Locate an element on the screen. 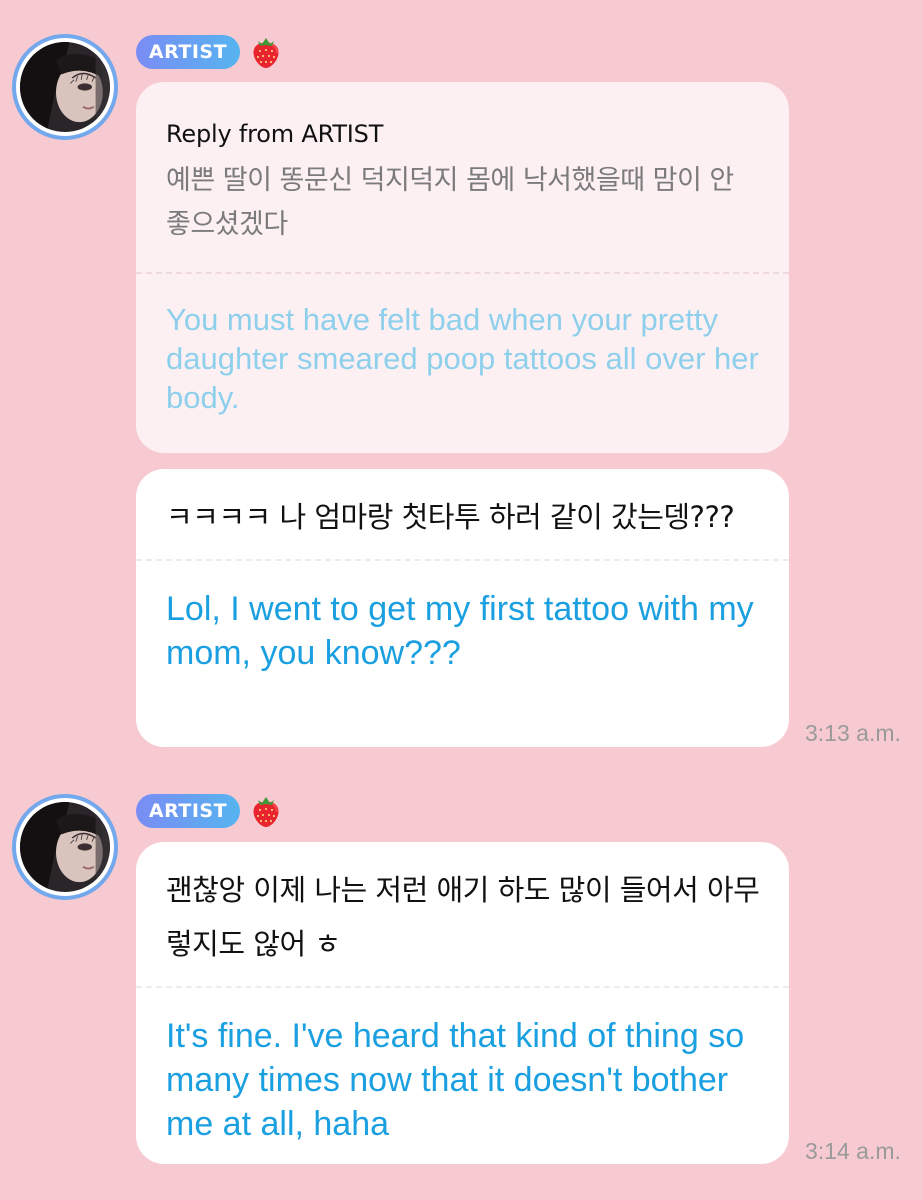 The height and width of the screenshot is (1200, 923). message-timestamp: 3:14 a.m. is located at coordinates (853, 1151).